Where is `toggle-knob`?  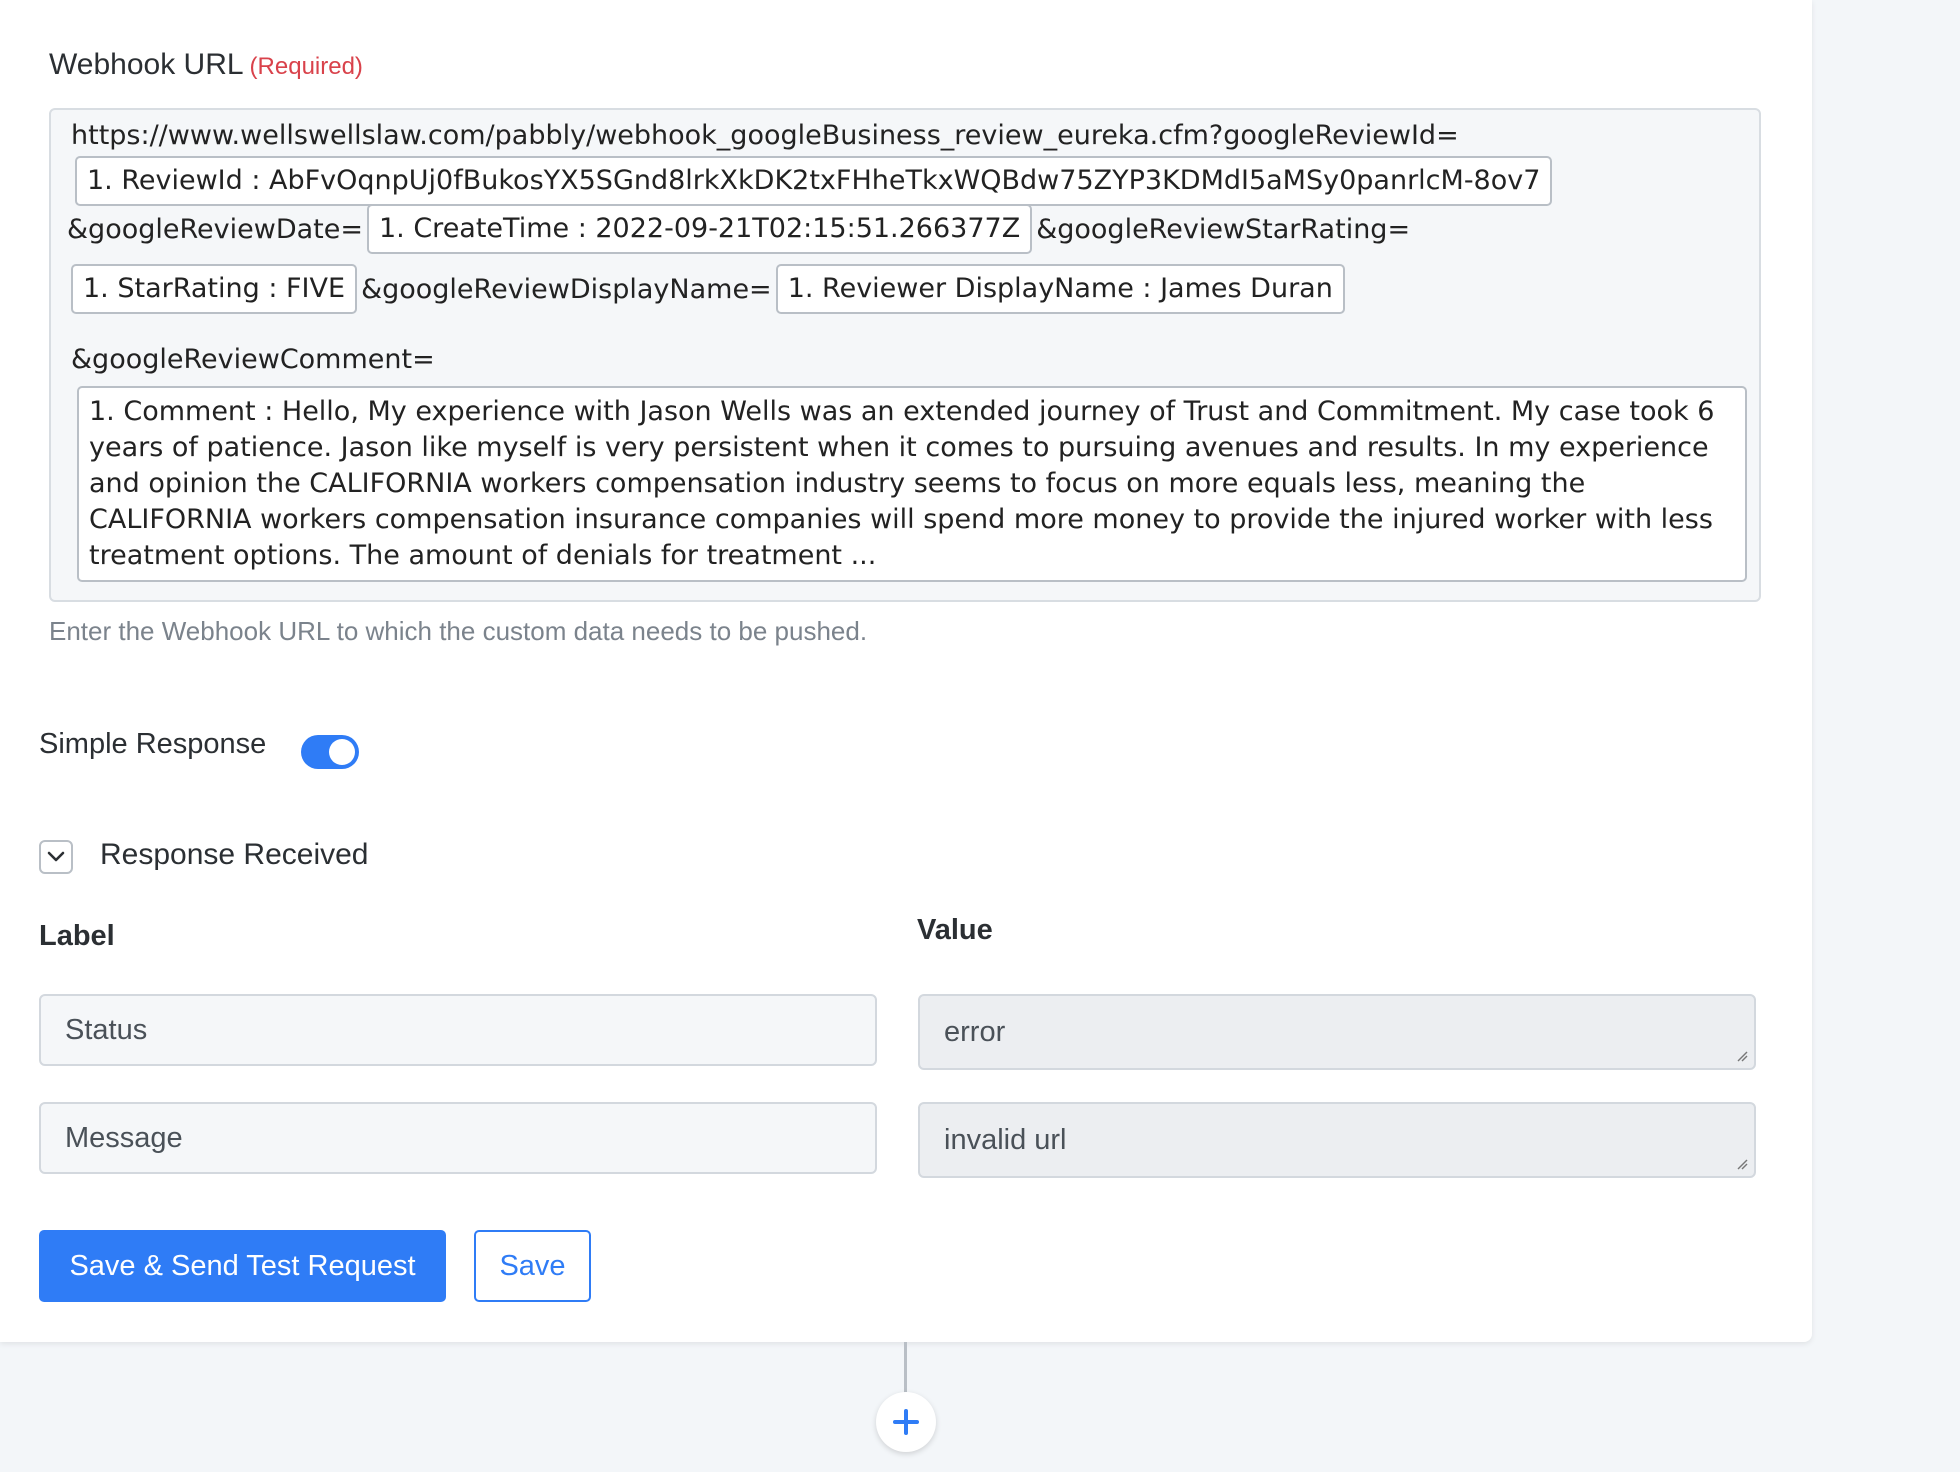
toggle-knob is located at coordinates (342, 752).